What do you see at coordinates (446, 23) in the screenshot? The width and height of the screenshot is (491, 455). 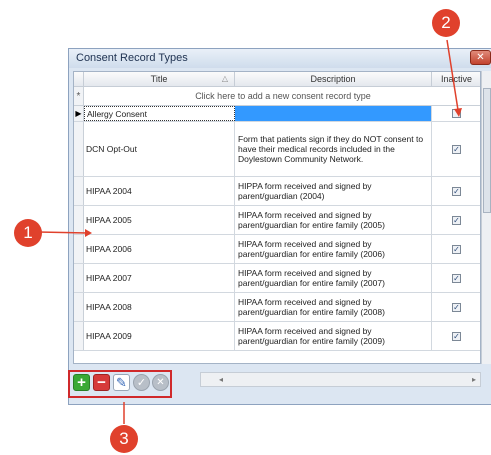 I see `callout-badge-2: 2` at bounding box center [446, 23].